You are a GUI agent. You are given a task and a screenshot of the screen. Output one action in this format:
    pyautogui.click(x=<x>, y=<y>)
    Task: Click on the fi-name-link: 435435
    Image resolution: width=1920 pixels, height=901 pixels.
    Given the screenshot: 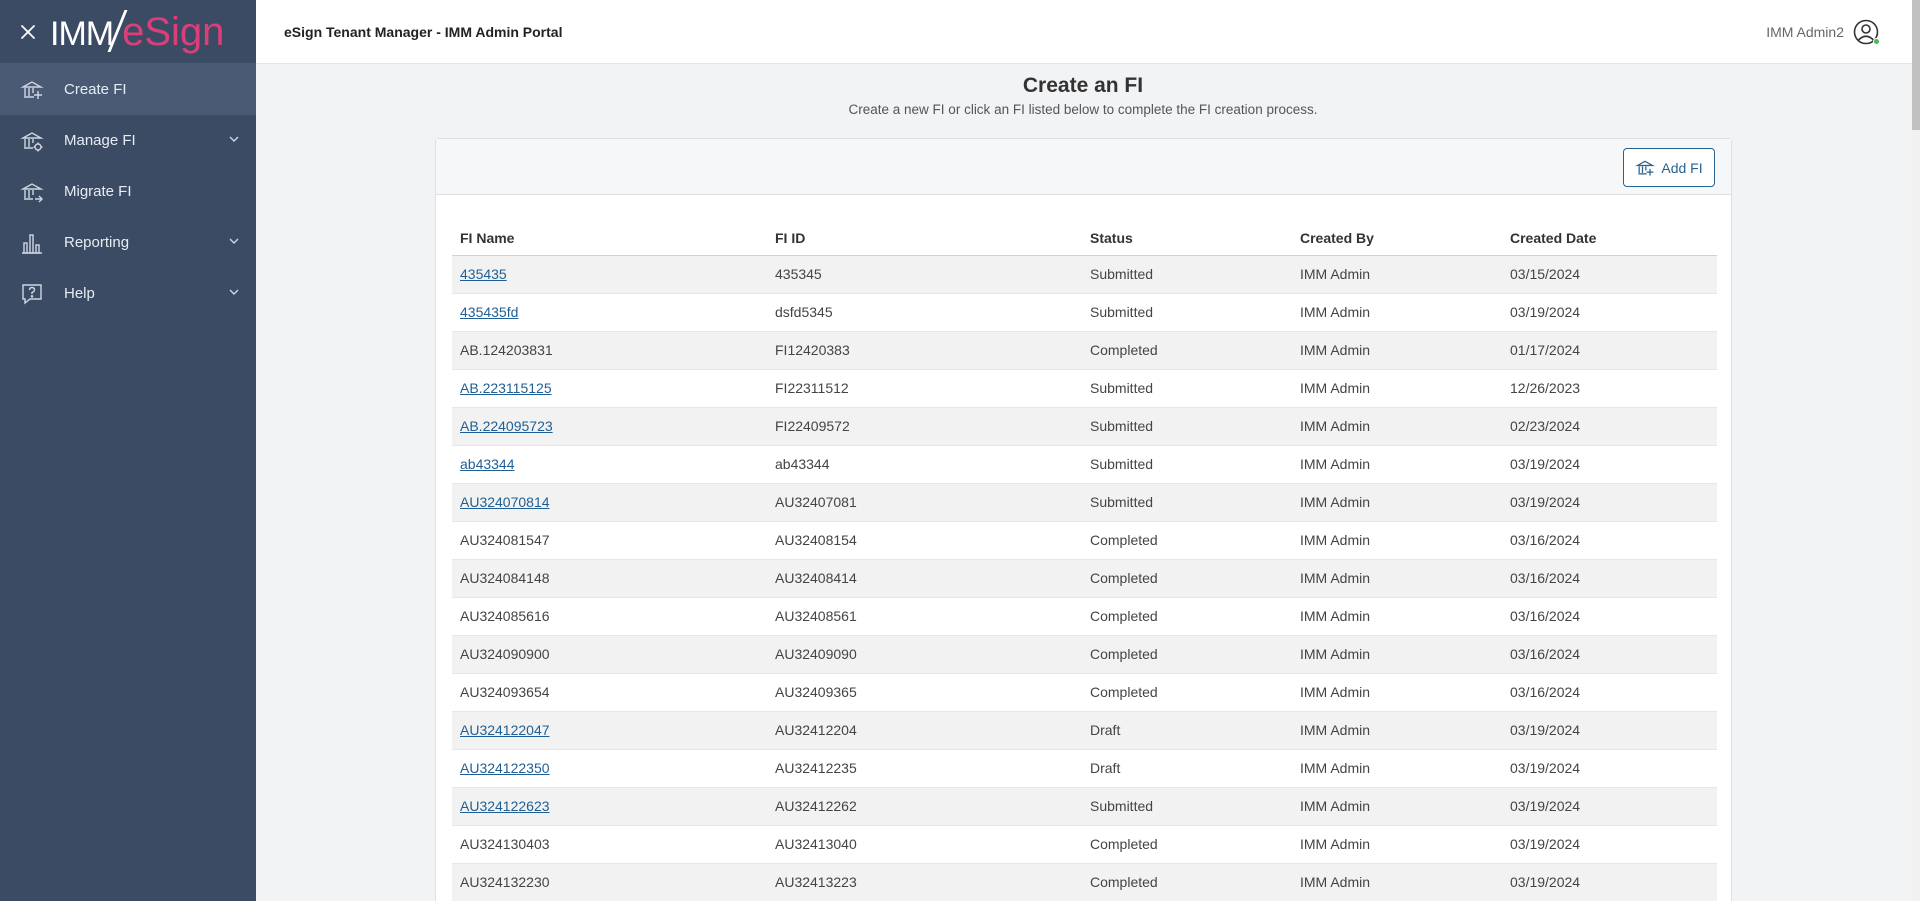 What is the action you would take?
    pyautogui.click(x=483, y=274)
    